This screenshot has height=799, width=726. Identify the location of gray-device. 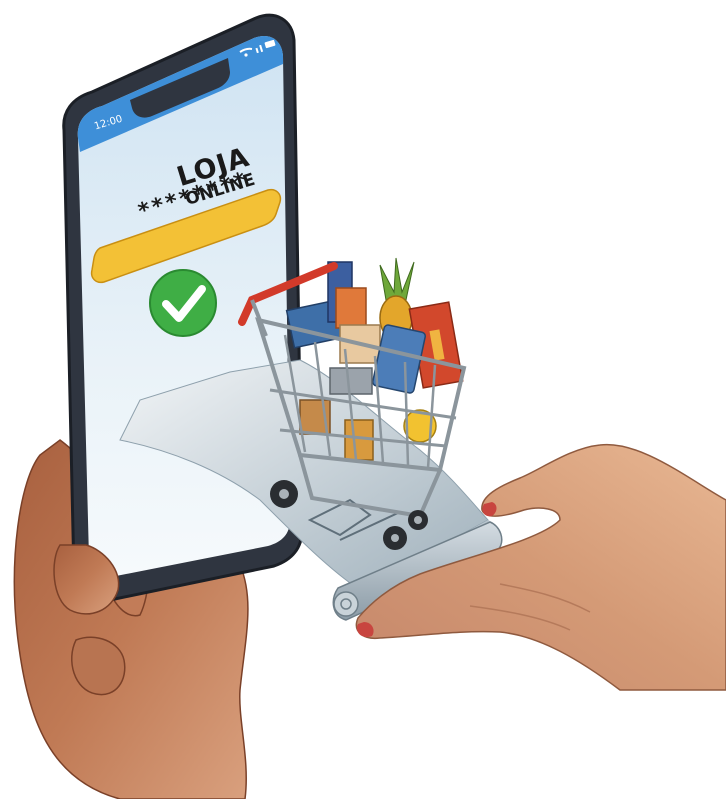
(351, 381).